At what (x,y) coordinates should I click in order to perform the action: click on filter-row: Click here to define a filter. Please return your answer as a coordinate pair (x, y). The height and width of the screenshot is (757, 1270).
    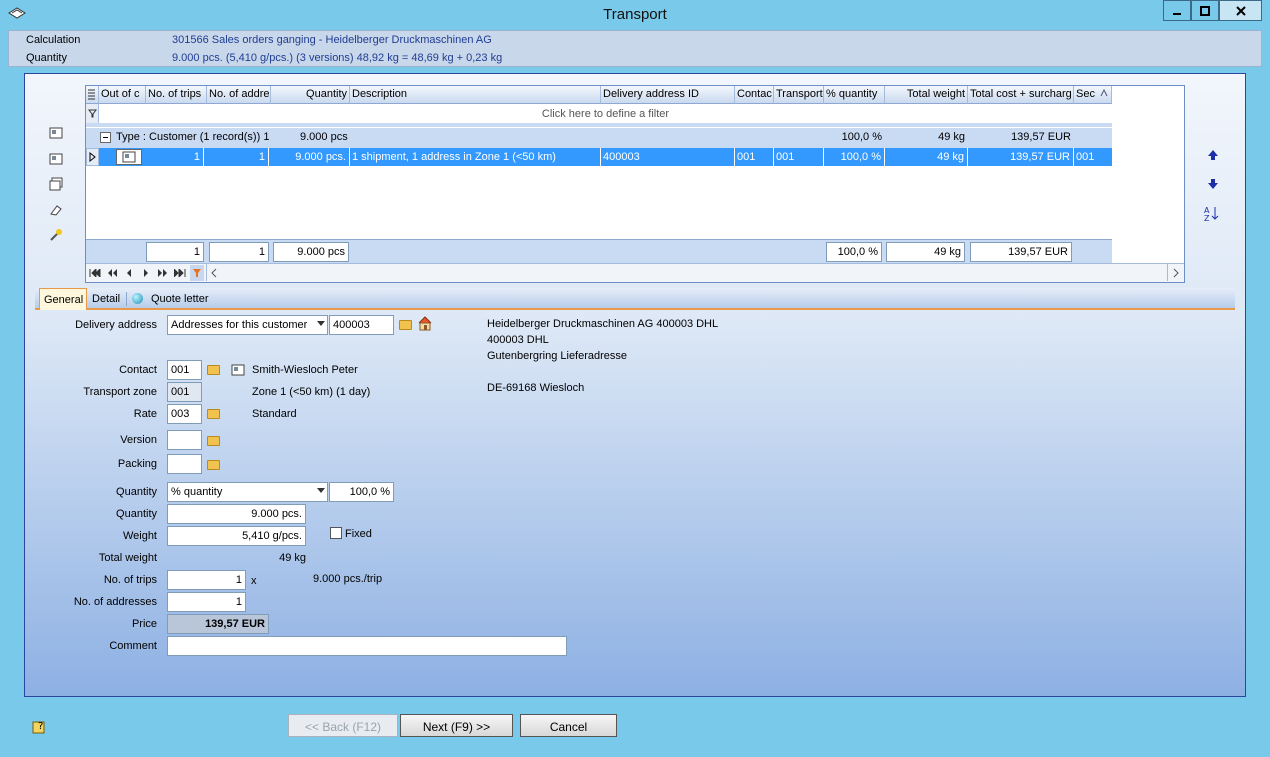
    Looking at the image, I should click on (605, 113).